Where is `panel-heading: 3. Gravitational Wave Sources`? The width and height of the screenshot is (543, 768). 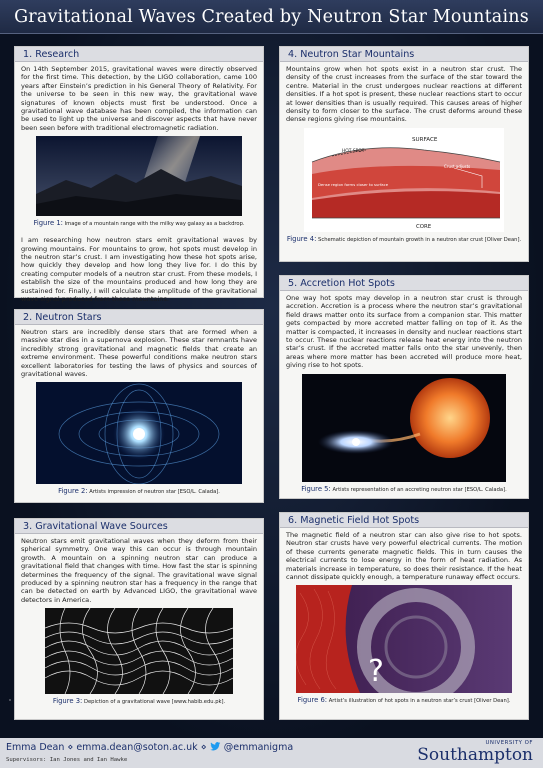
panel-heading: 3. Gravitational Wave Sources is located at coordinates (139, 526).